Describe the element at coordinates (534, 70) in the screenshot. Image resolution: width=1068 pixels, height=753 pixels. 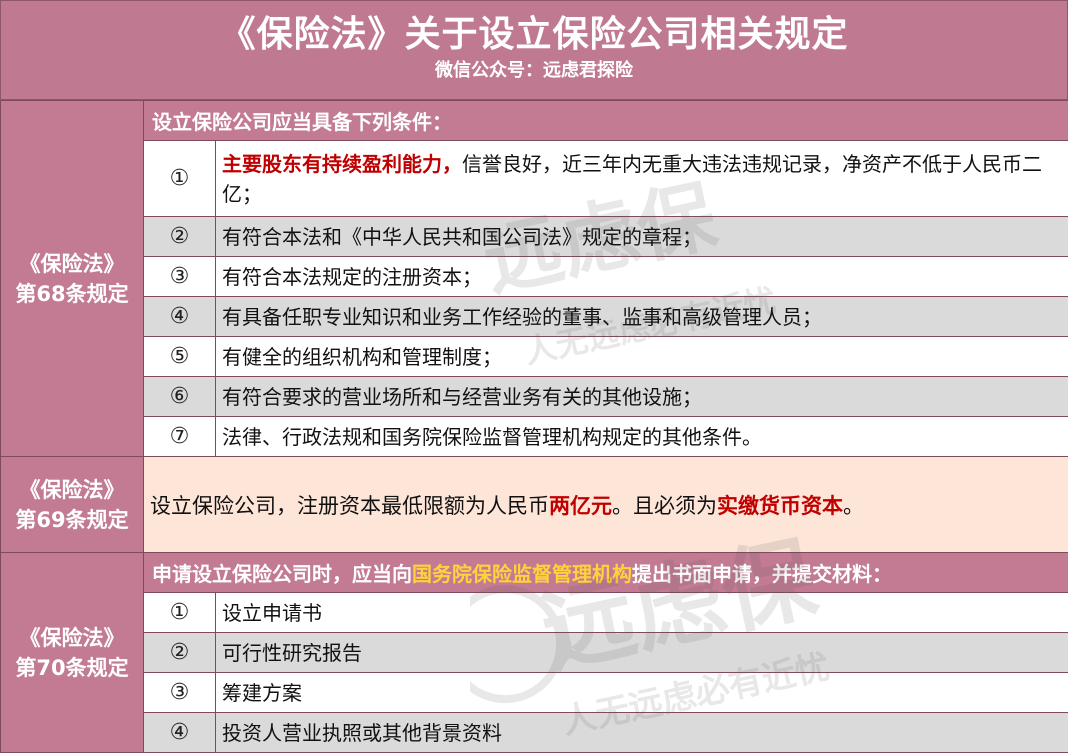
I see `page-subtitle: 微信公众号：远虑君探险` at that location.